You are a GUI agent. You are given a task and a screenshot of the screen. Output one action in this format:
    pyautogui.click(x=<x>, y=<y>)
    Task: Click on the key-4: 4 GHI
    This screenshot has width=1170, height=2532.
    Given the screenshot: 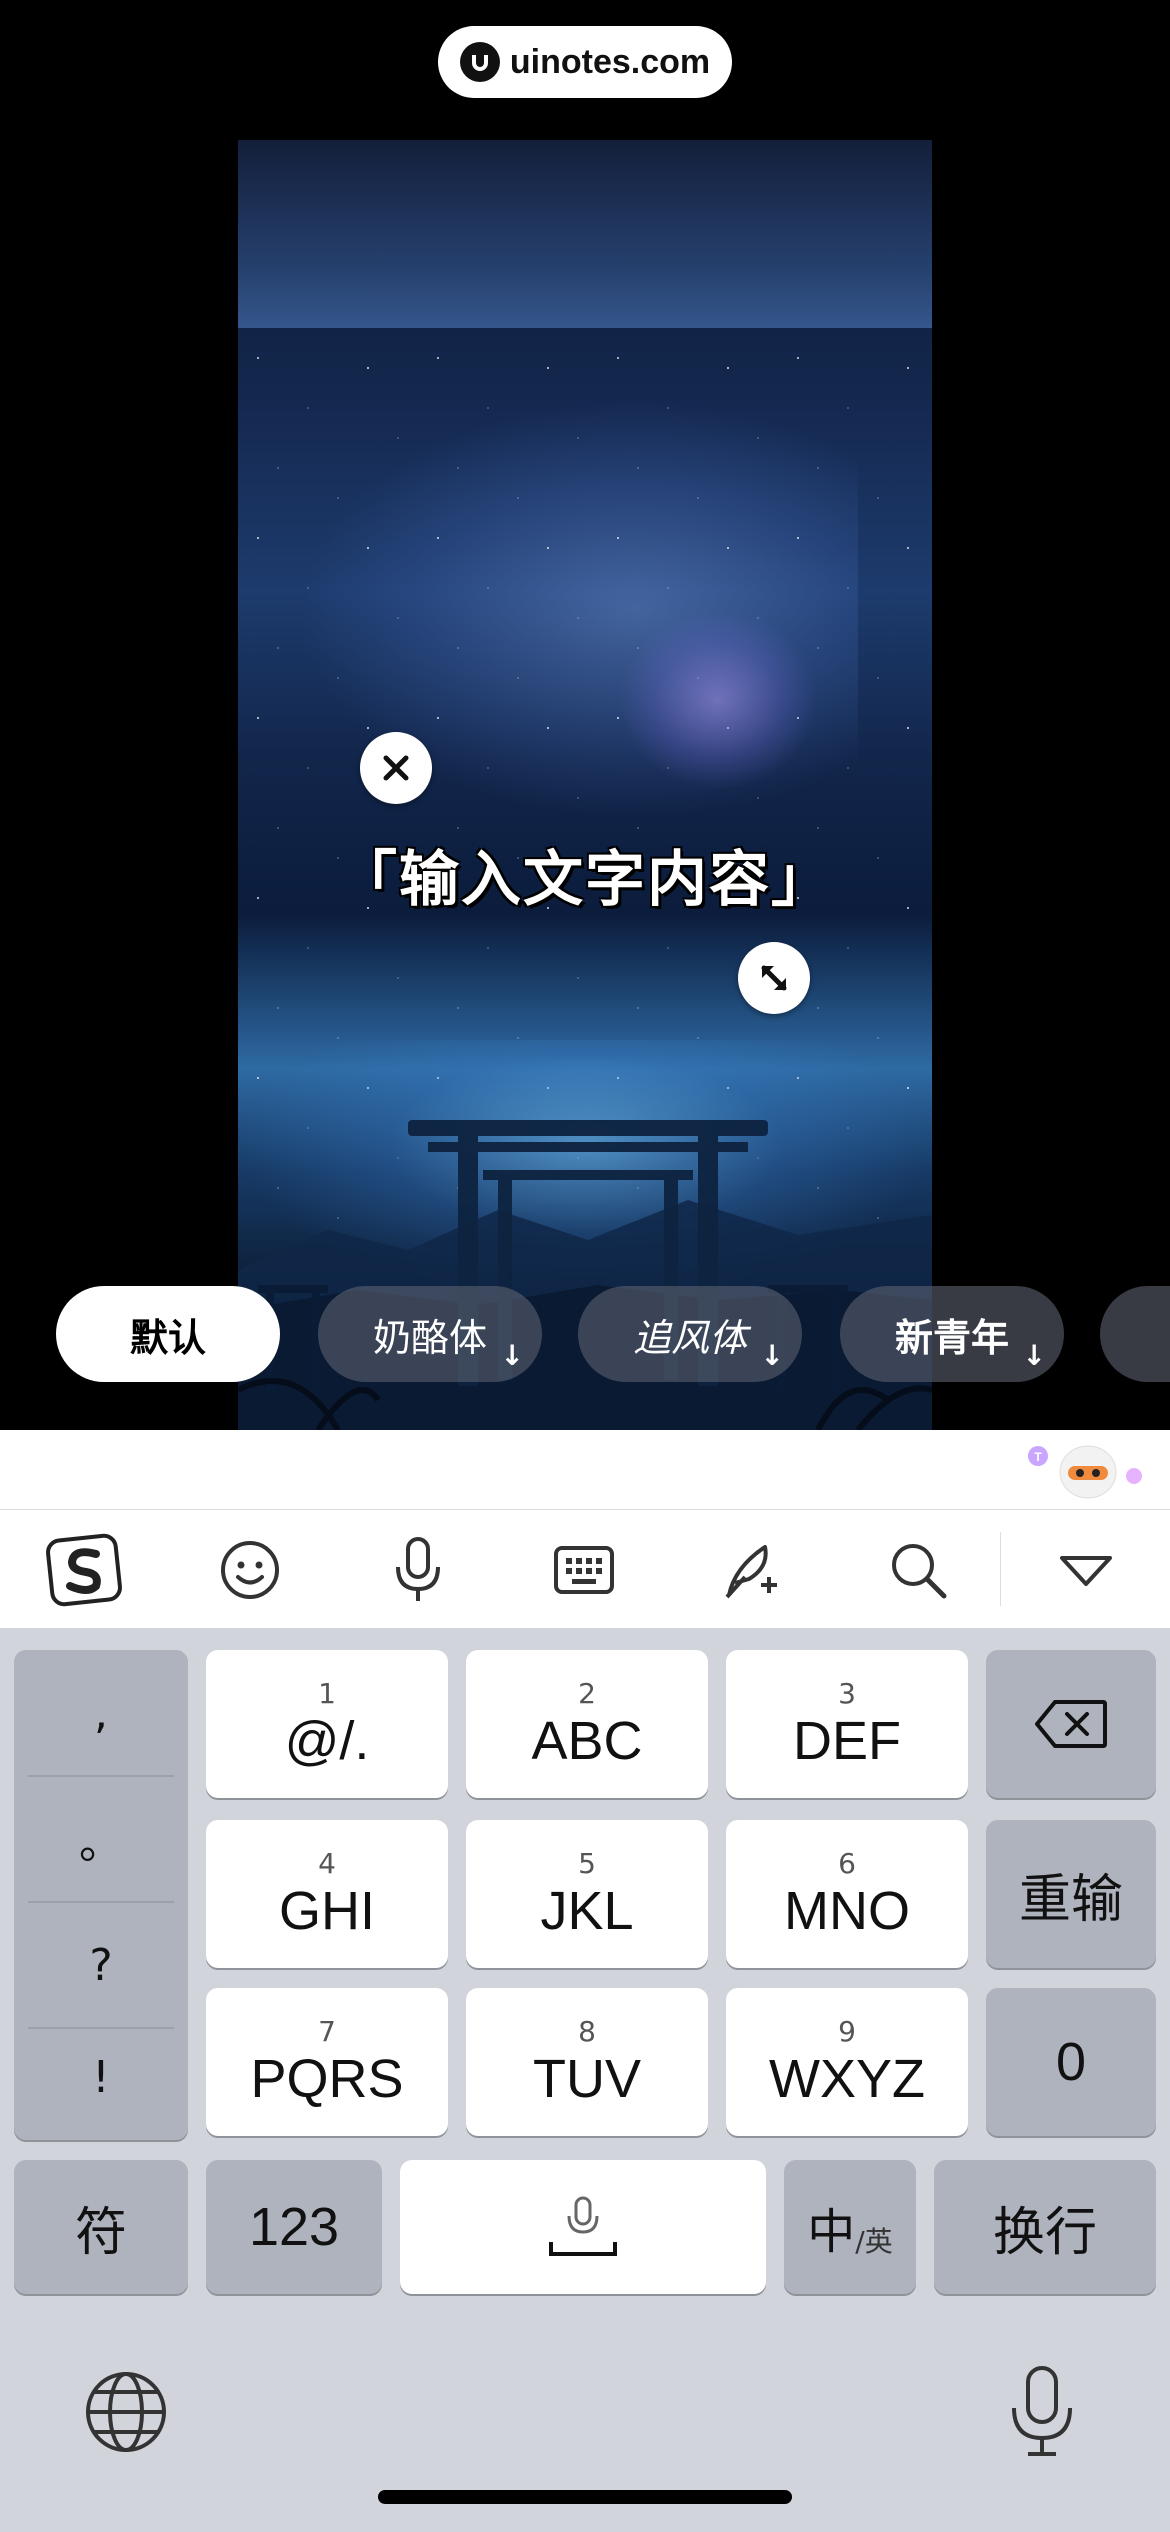 What is the action you would take?
    pyautogui.click(x=327, y=1894)
    